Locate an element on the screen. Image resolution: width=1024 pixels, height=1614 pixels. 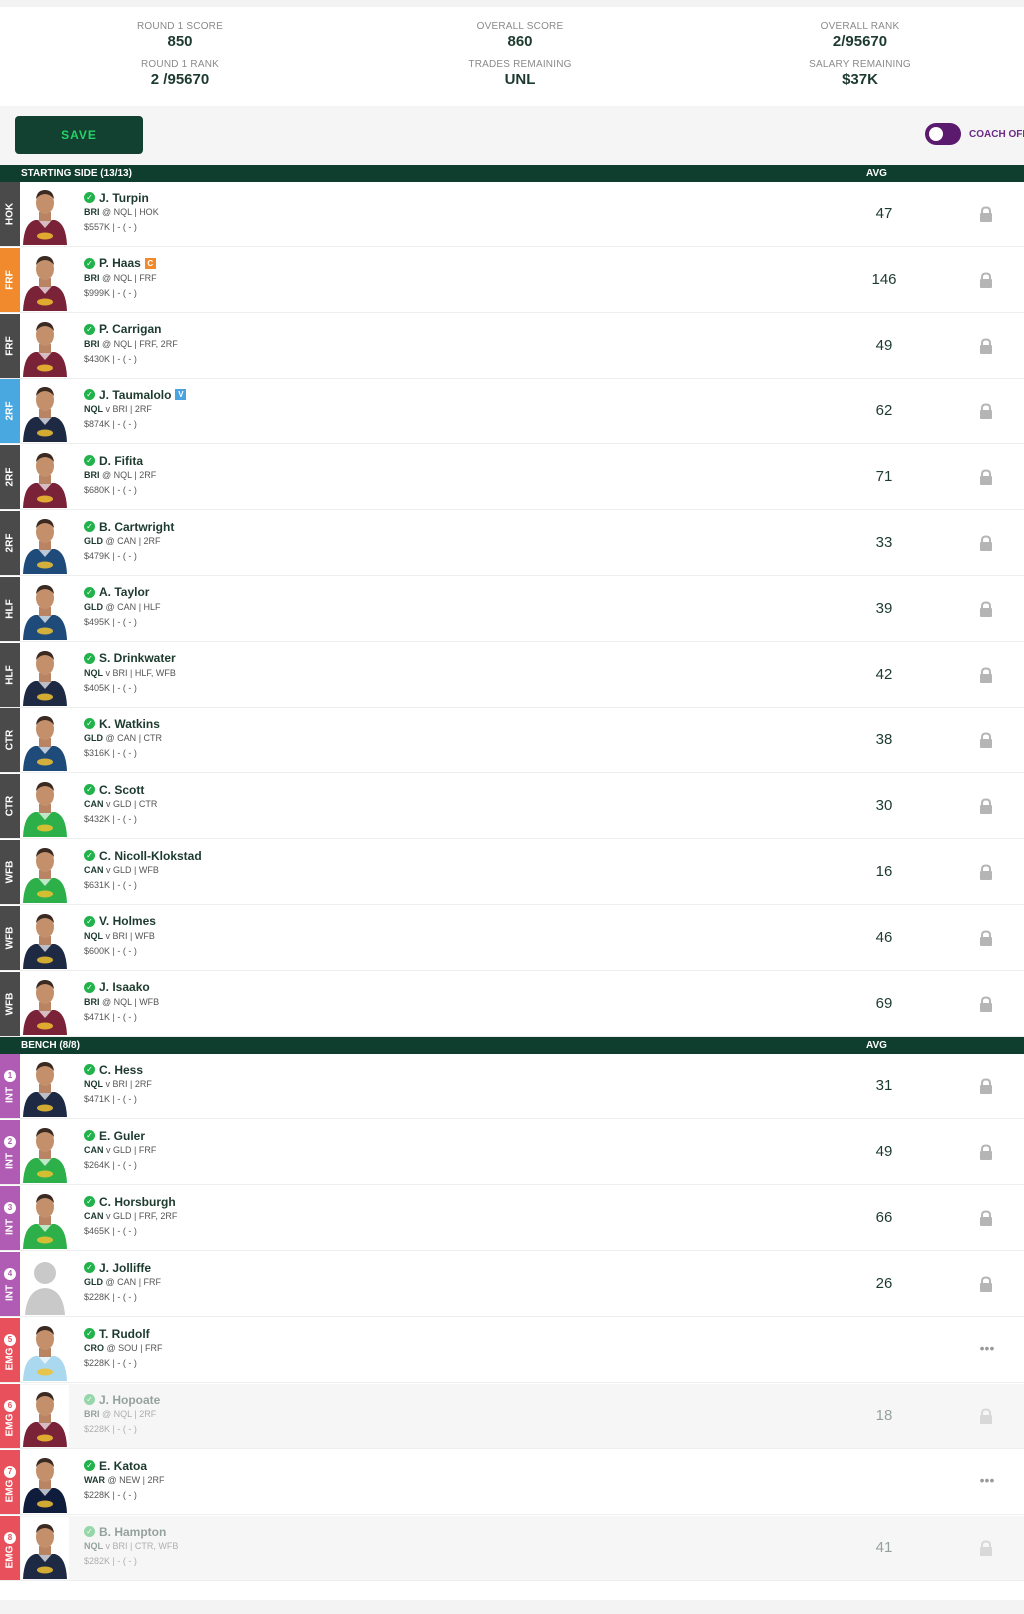
player-name: J. Jolliffe is located at coordinates (125, 1268).